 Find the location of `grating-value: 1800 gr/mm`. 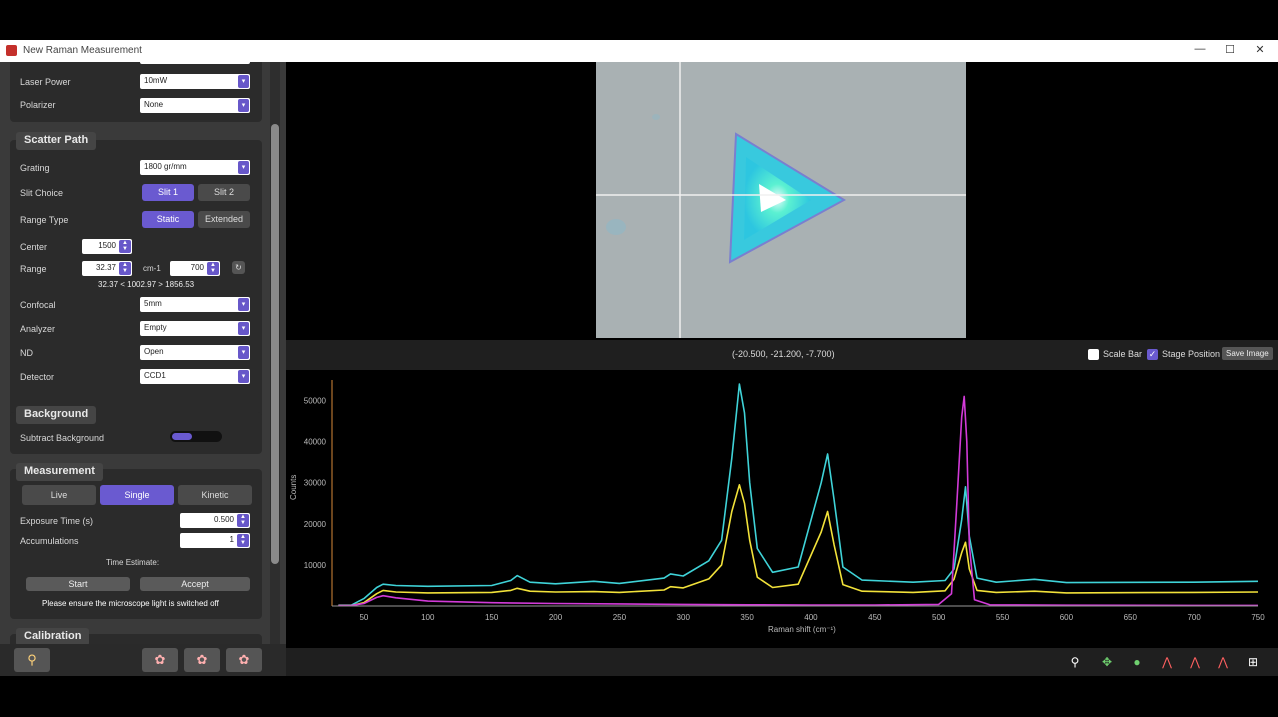

grating-value: 1800 gr/mm is located at coordinates (165, 166).